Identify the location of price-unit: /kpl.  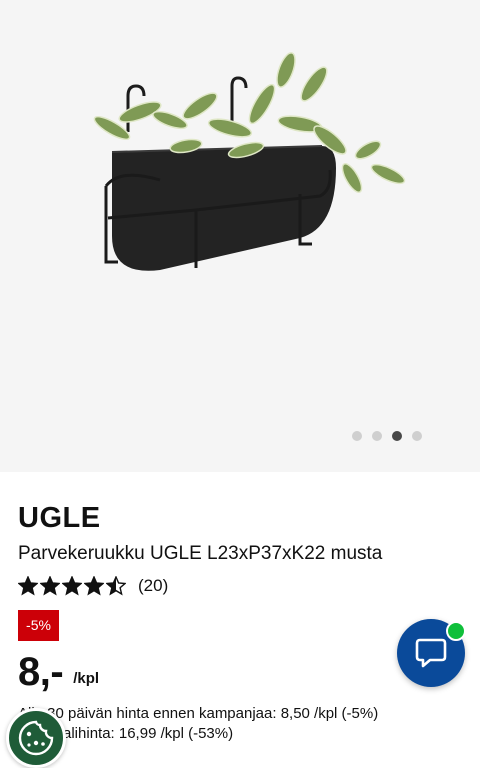
(86, 678).